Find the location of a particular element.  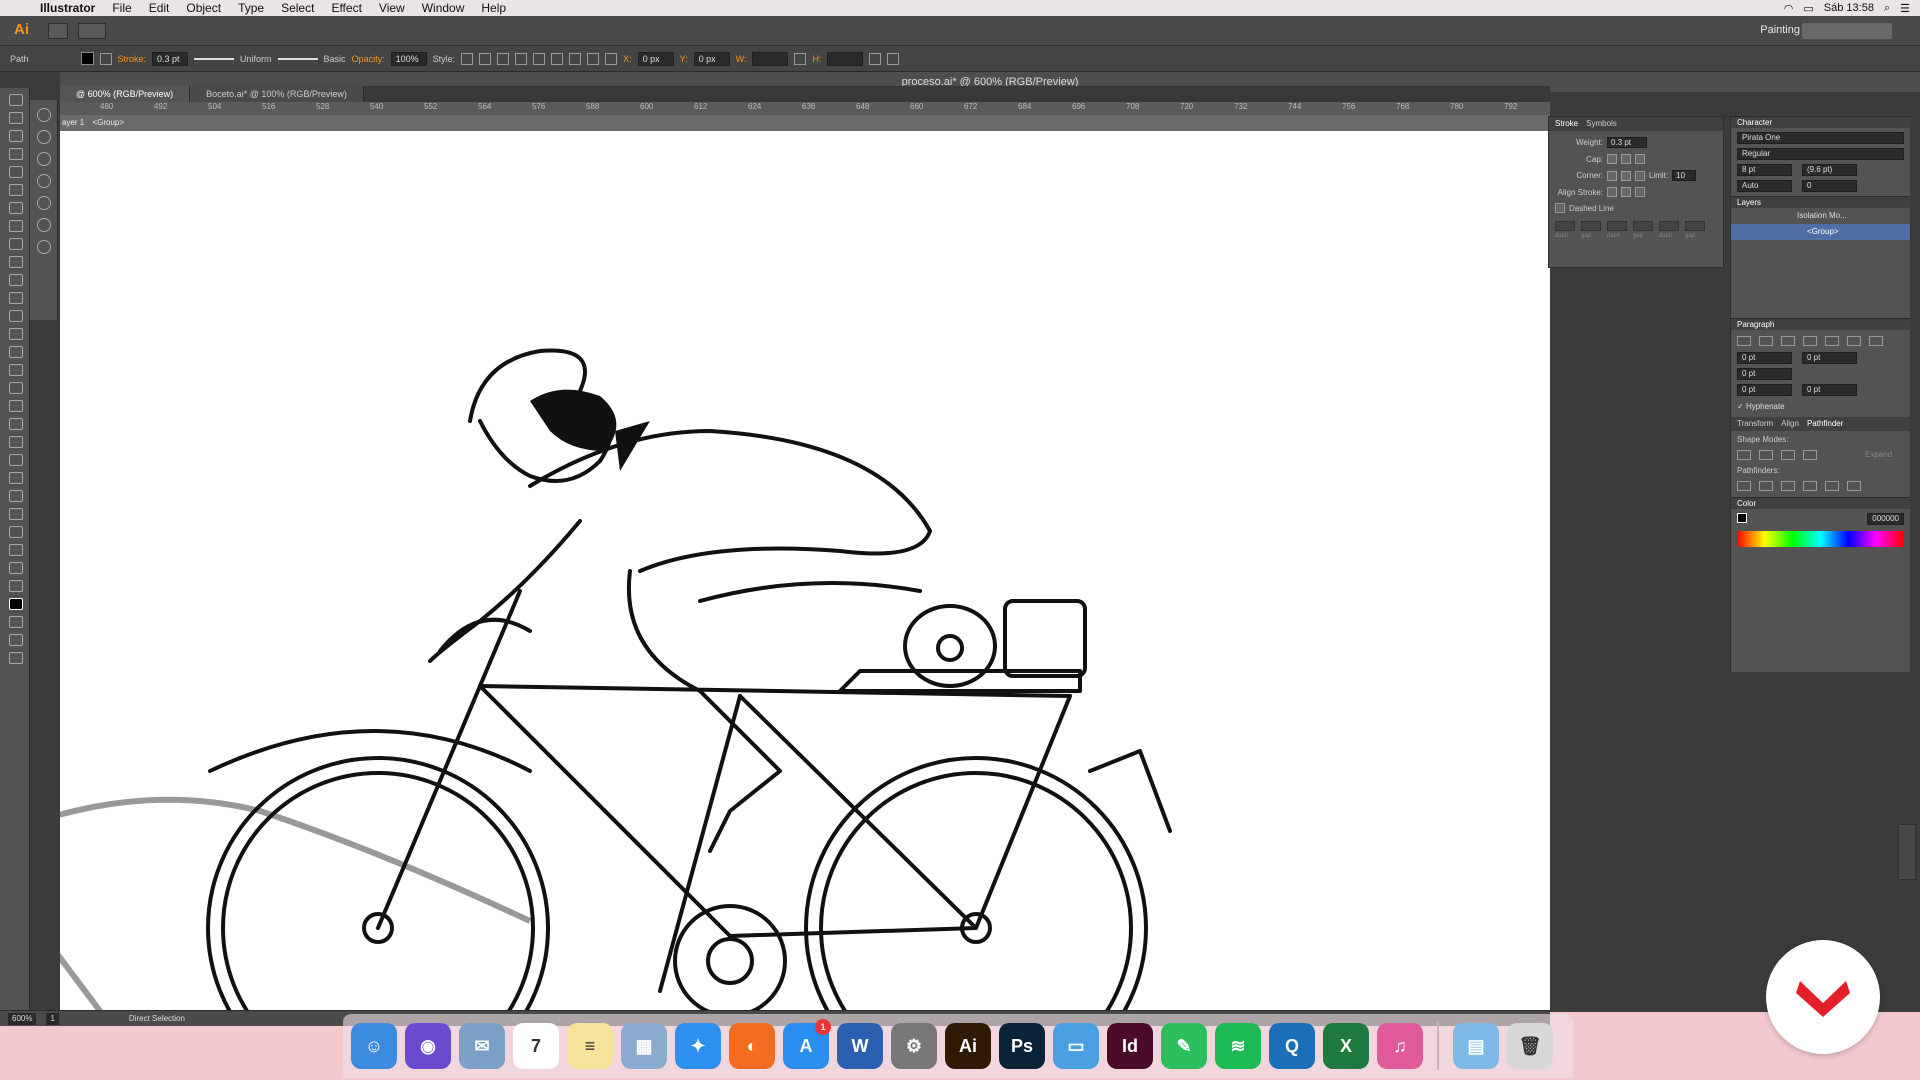

bevel-join-icon is located at coordinates (1640, 175).